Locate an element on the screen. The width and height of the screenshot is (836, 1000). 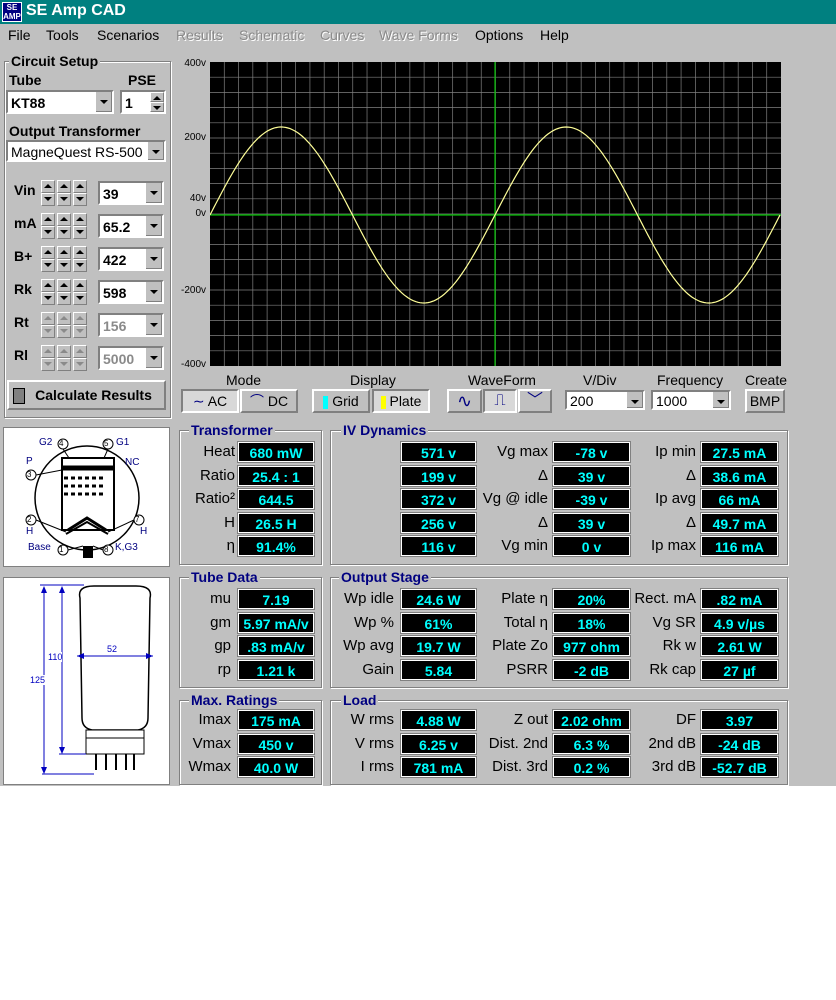
readout-value: 39 v is located at coordinates (591, 475).